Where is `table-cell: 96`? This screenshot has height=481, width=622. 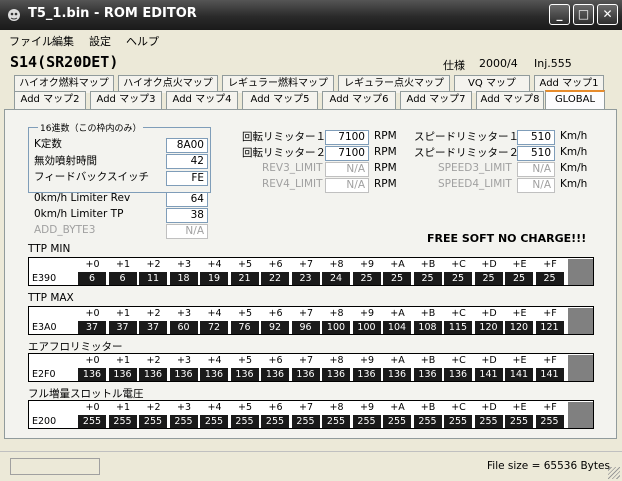
table-cell: 96 is located at coordinates (305, 327).